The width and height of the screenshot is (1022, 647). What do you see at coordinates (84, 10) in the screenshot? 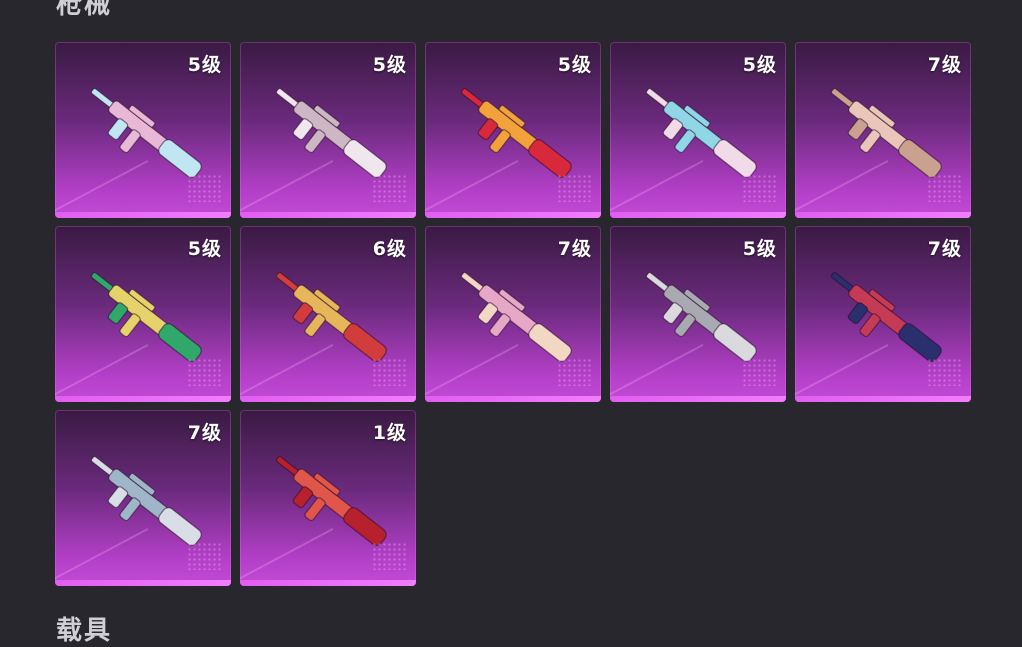
I see `section-title-weapons: 枪械` at bounding box center [84, 10].